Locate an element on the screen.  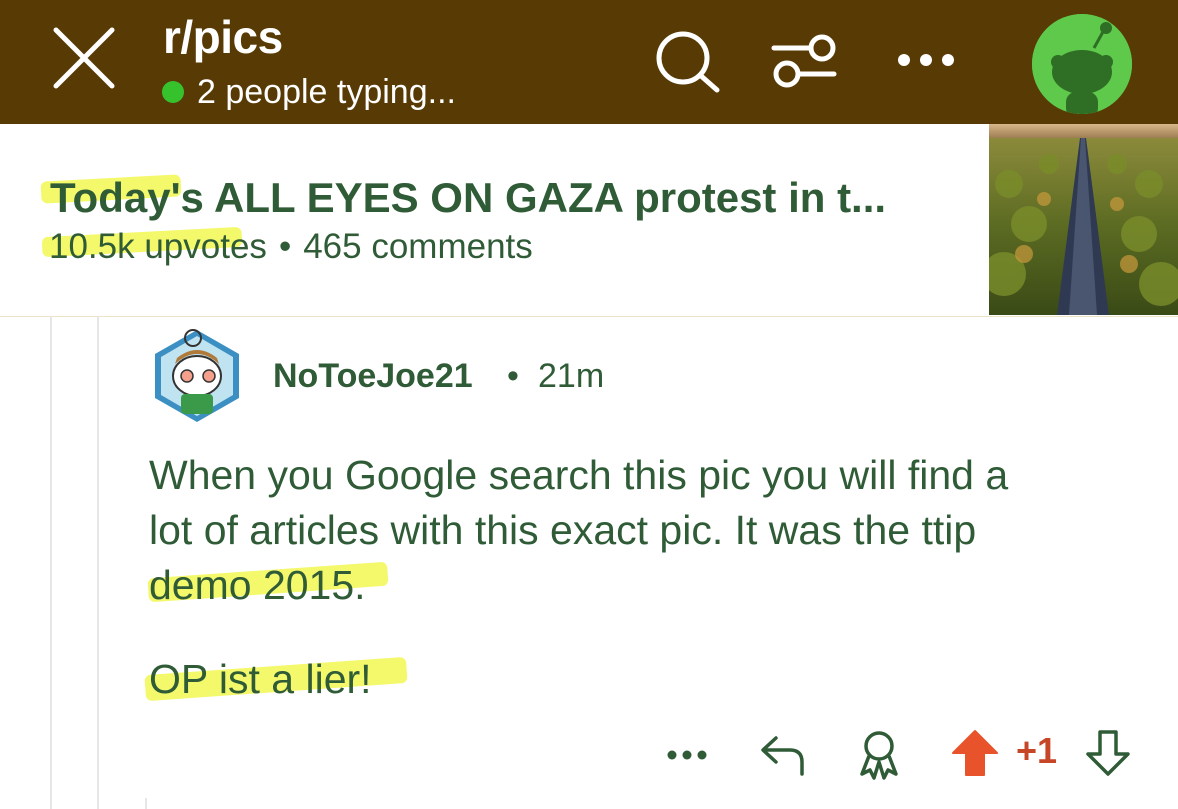
reply-button is located at coordinates (784, 754).